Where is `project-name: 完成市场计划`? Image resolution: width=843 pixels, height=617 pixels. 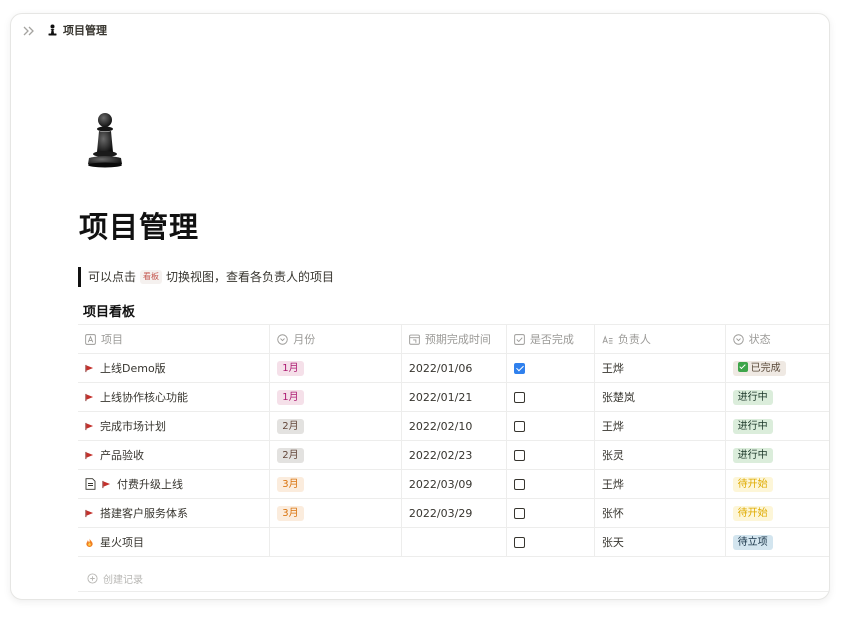 project-name: 完成市场计划 is located at coordinates (133, 426).